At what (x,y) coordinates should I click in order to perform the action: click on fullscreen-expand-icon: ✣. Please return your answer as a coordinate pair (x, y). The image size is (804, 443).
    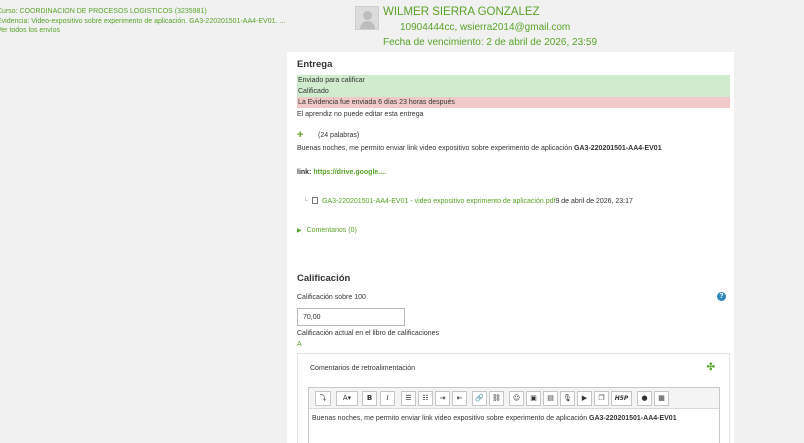
    Looking at the image, I should click on (711, 367).